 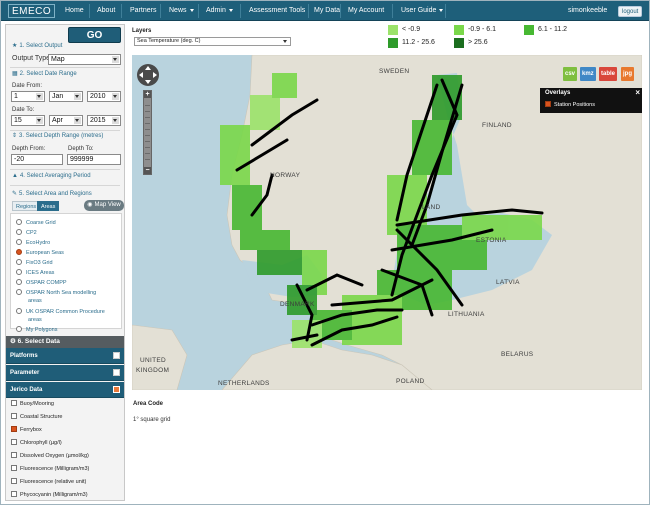 What do you see at coordinates (33, 242) in the screenshot?
I see `area-option-ecohydro: EcoHydro` at bounding box center [33, 242].